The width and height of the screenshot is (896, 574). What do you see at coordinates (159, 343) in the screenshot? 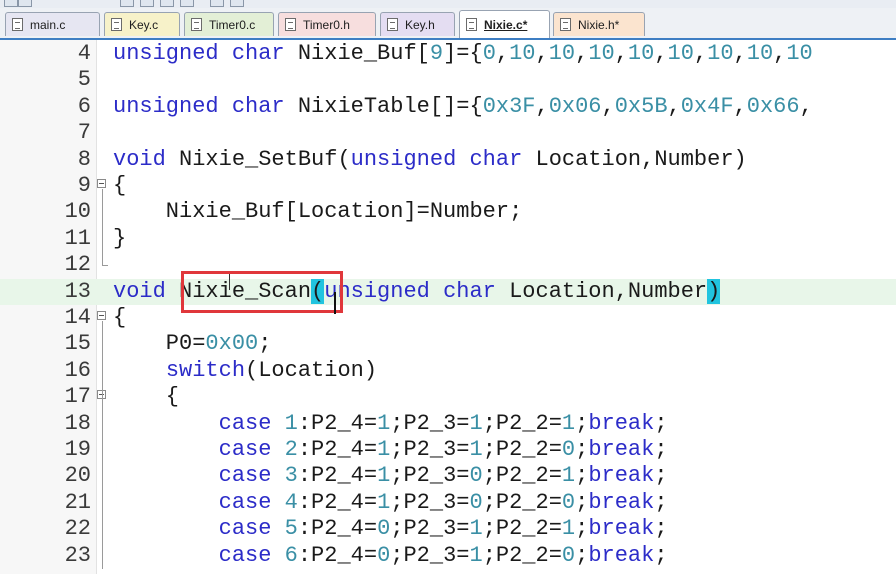
I see `code-token: P0=` at bounding box center [159, 343].